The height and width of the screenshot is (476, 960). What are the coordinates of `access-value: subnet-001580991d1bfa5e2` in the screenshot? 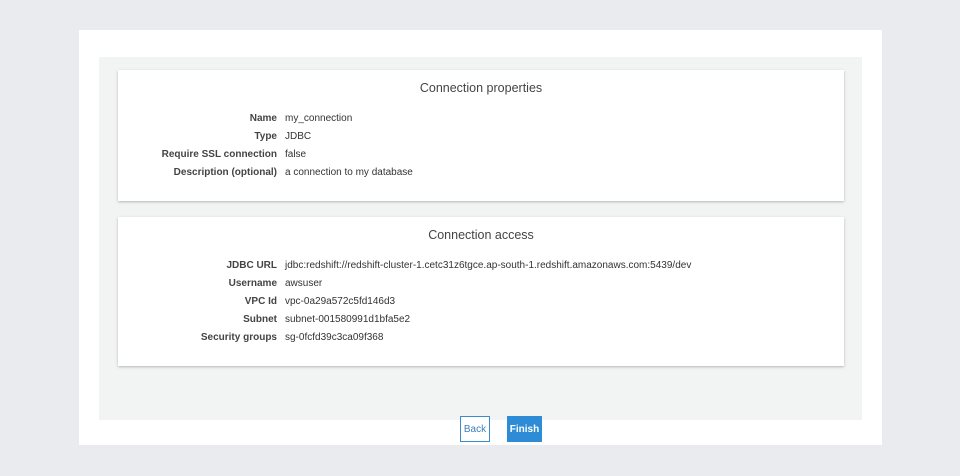 It's located at (348, 319).